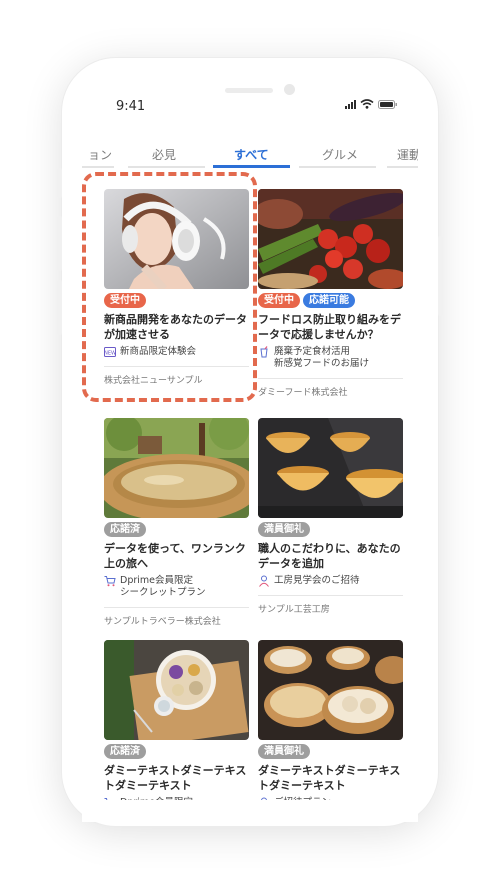 Image resolution: width=501 pixels, height=885 pixels. I want to click on card-meta: Dprime会員限定 シークレットプラン, so click(176, 587).